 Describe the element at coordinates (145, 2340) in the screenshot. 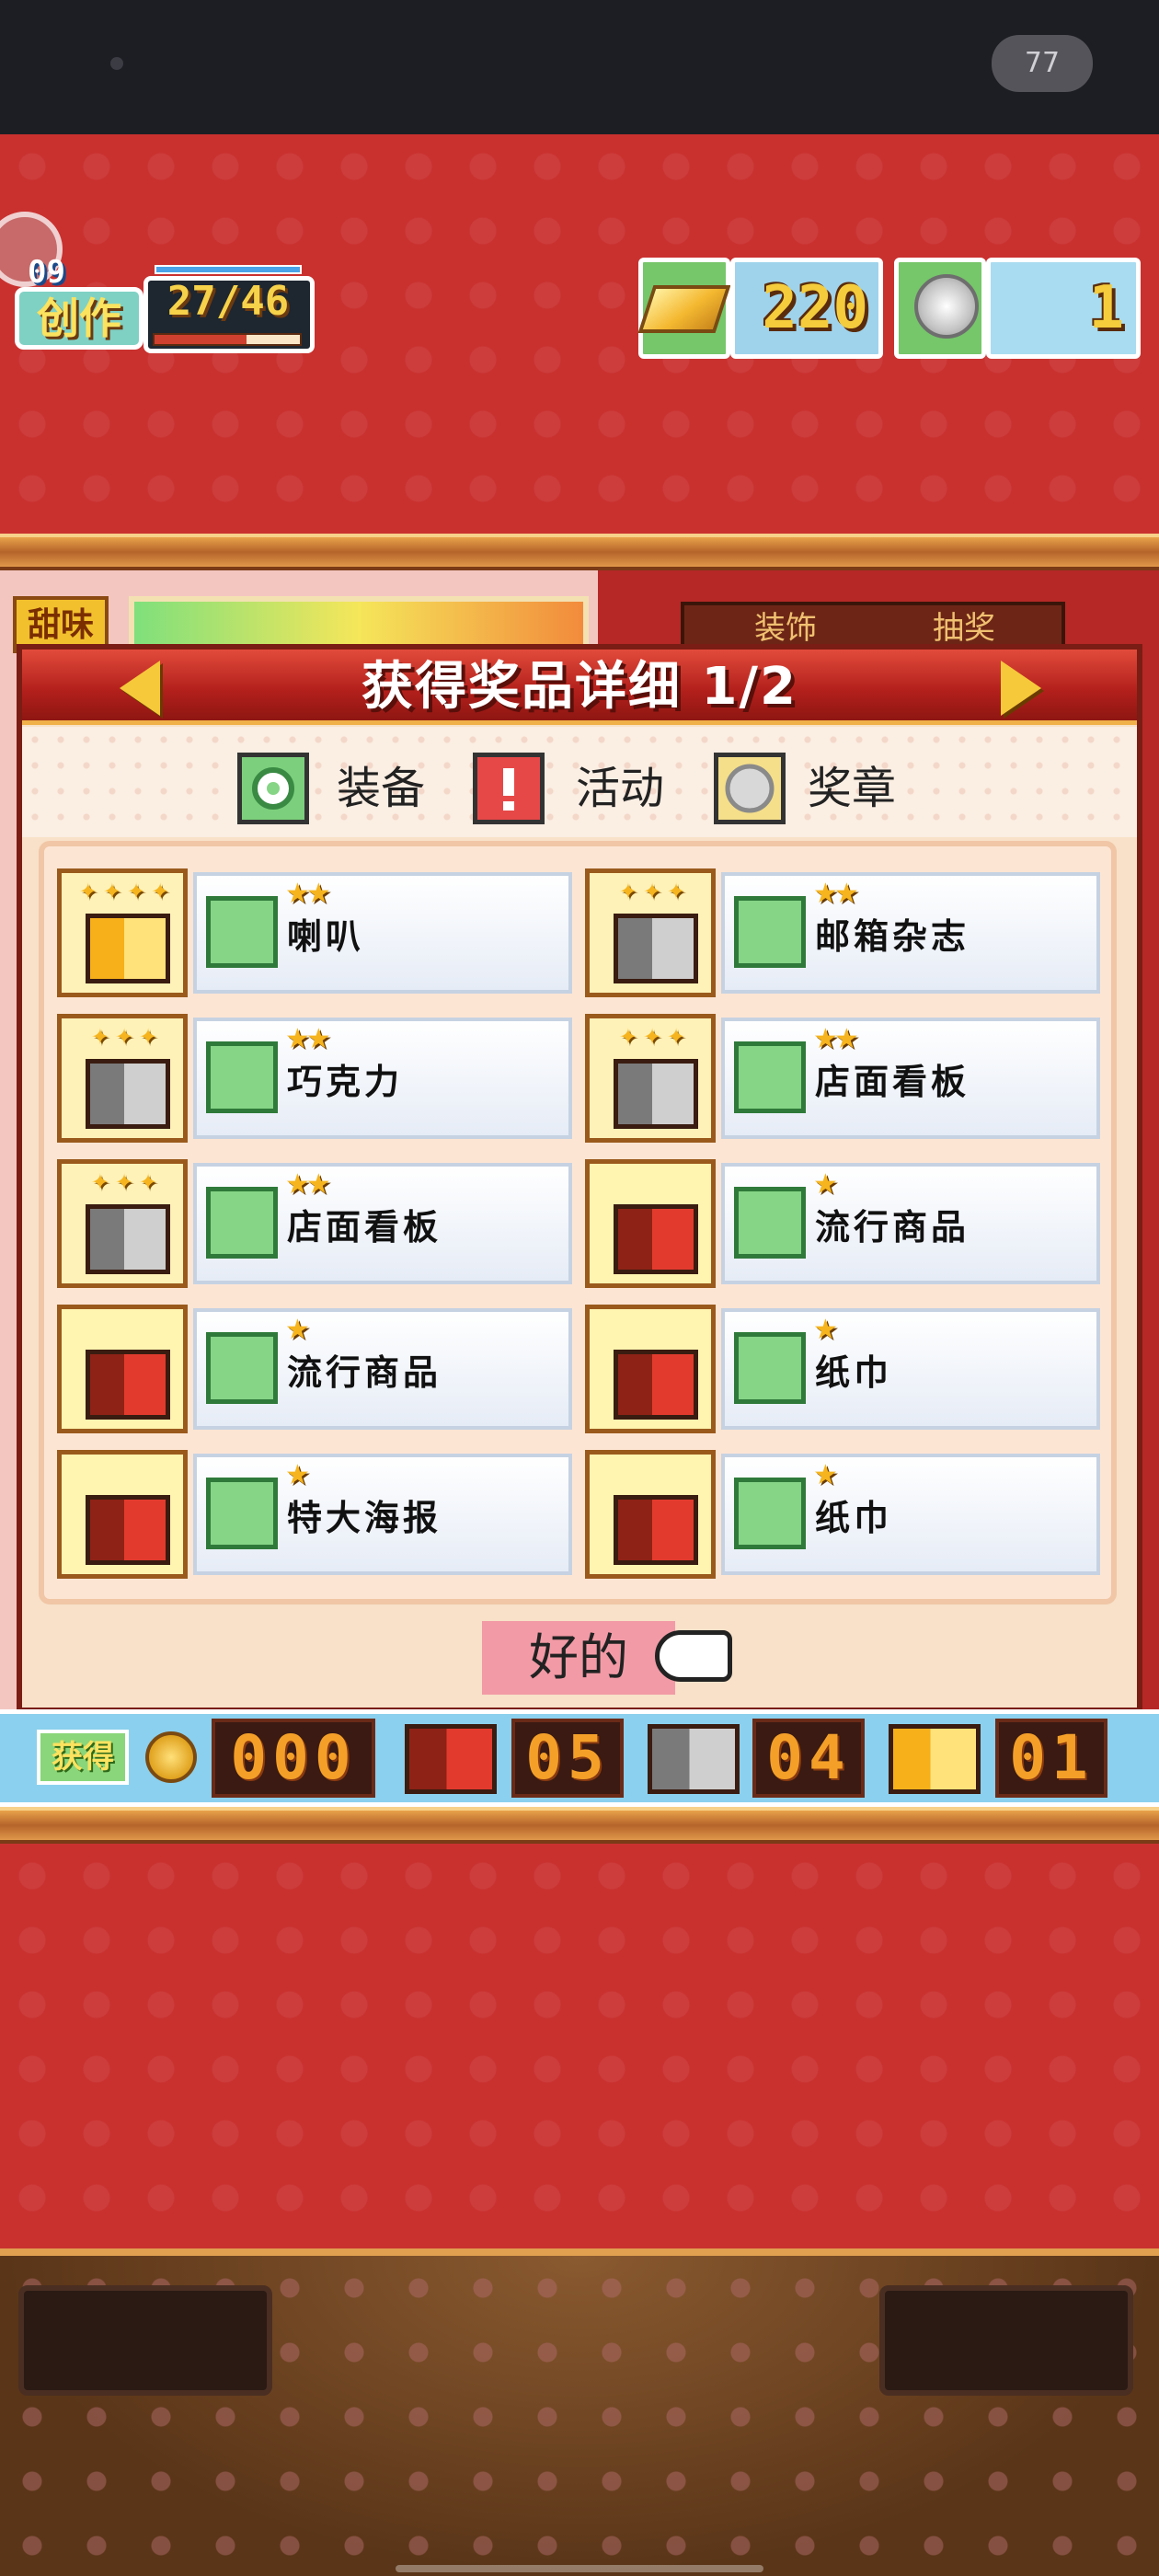

I see `left-shelf` at that location.